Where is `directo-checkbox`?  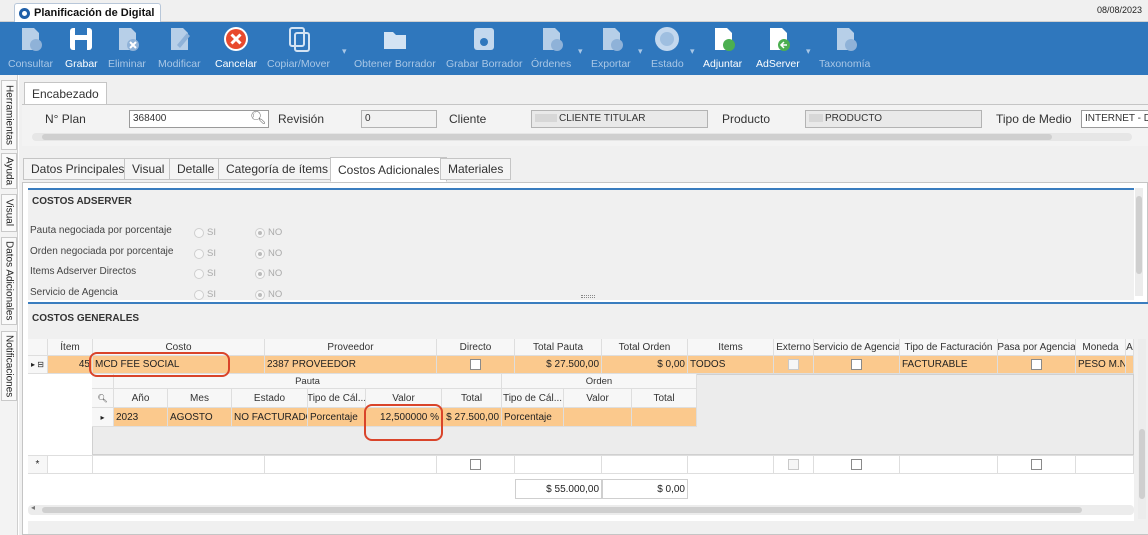
directo-checkbox is located at coordinates (475, 364).